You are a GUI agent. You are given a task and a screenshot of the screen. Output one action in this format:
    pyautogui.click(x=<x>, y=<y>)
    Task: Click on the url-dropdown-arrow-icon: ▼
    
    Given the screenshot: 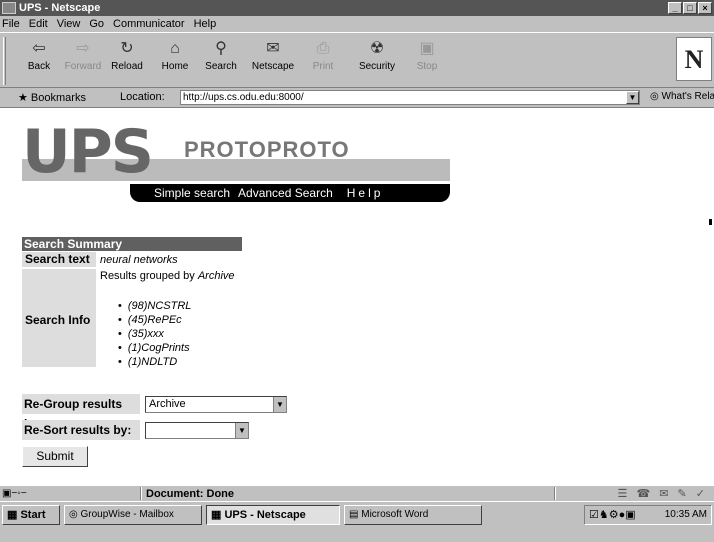 What is the action you would take?
    pyautogui.click(x=632, y=97)
    